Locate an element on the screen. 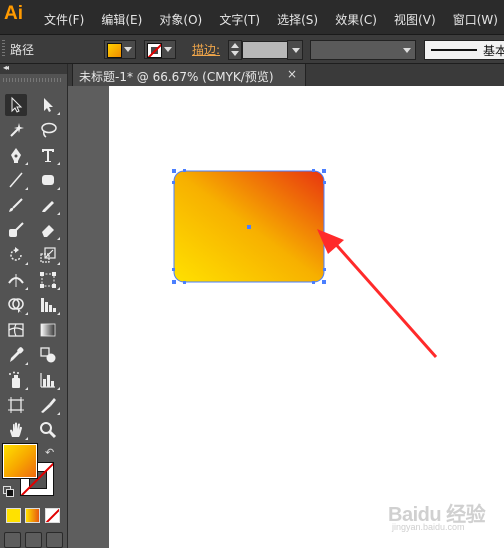 This screenshot has width=504, height=548. baidu-watermark: Baidu 经验 jingyan.baidu.com is located at coordinates (443, 516).